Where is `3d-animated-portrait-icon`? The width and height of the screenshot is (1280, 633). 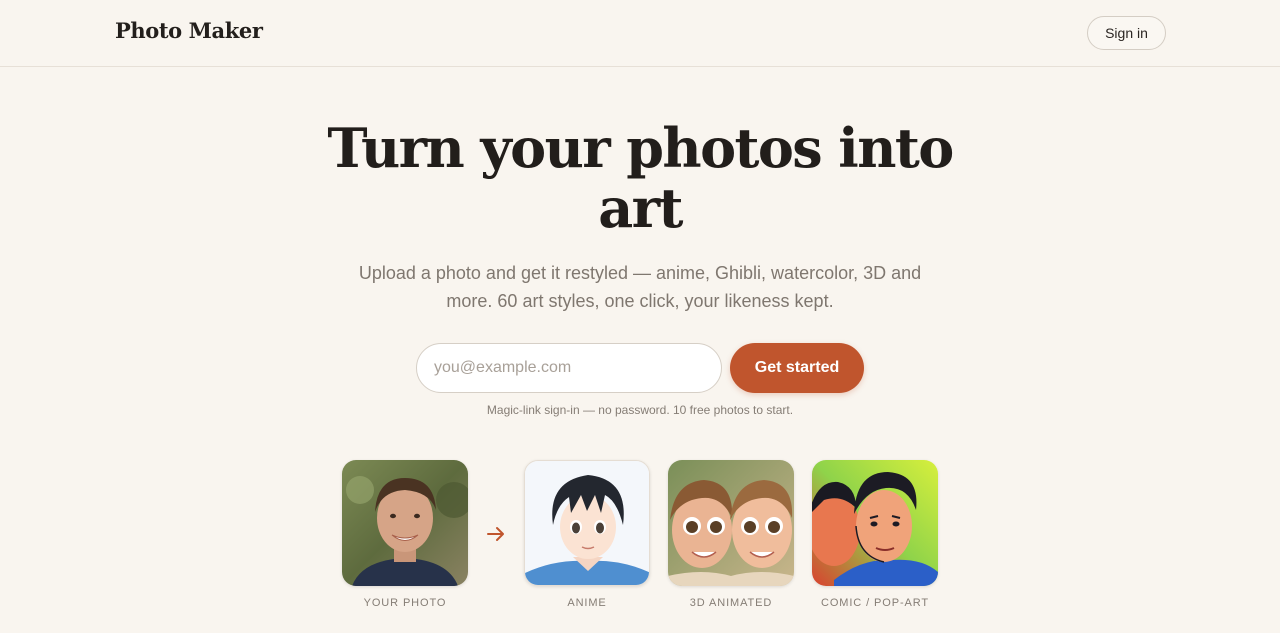 3d-animated-portrait-icon is located at coordinates (731, 523).